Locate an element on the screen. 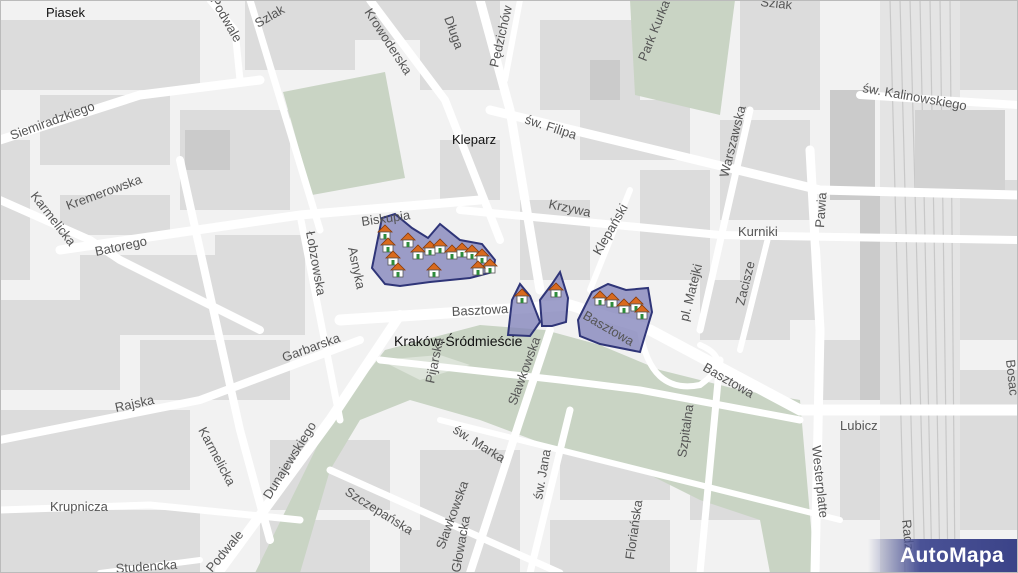 The height and width of the screenshot is (573, 1018). brand-name: AutoMapa is located at coordinates (952, 555).